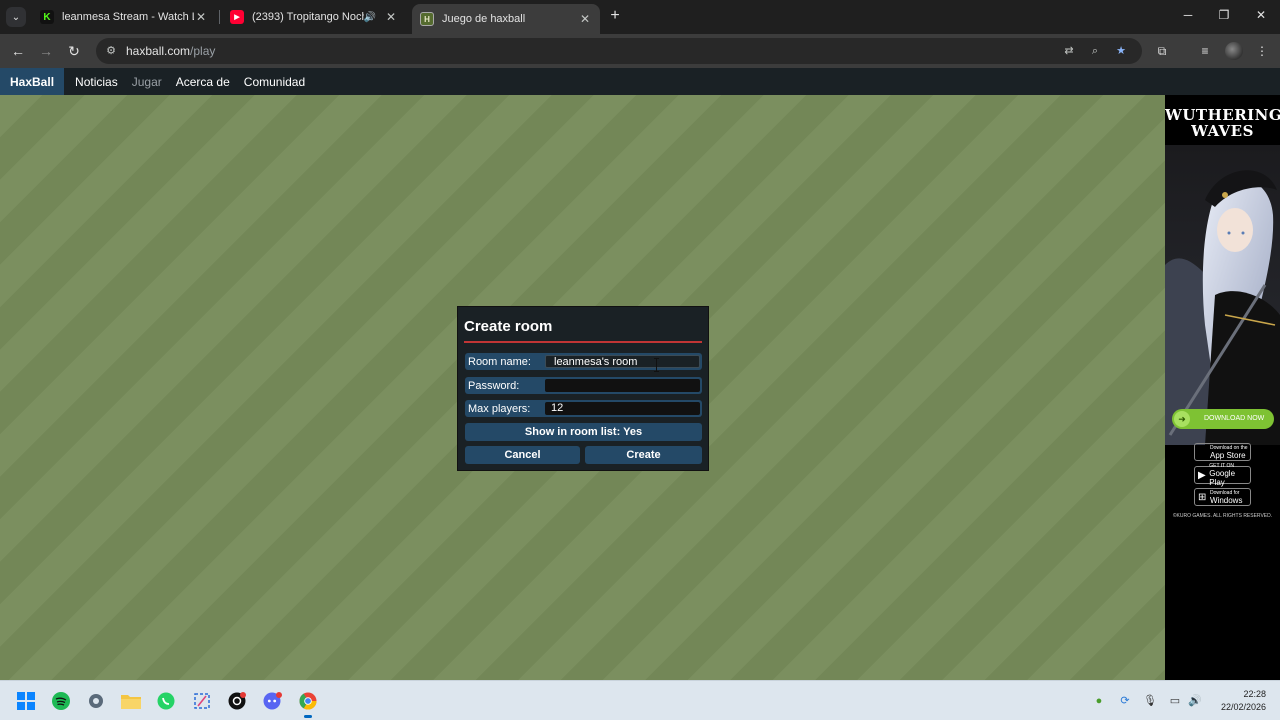  Describe the element at coordinates (1150, 701) in the screenshot. I see `microphone-icon: 🎙` at that location.